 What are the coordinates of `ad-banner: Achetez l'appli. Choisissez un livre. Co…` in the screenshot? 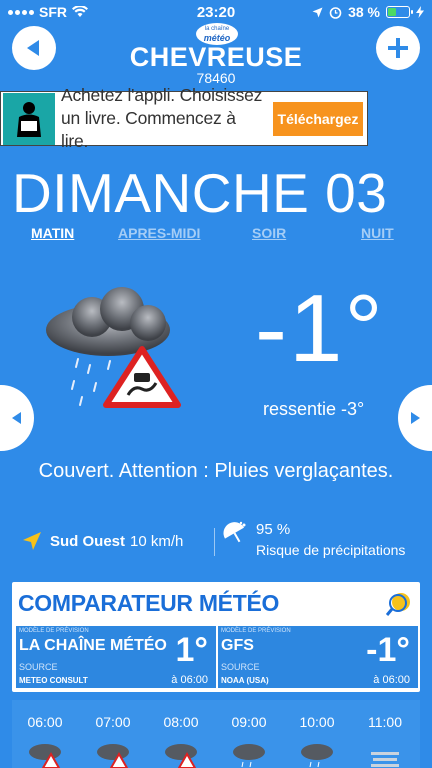 It's located at (184, 118).